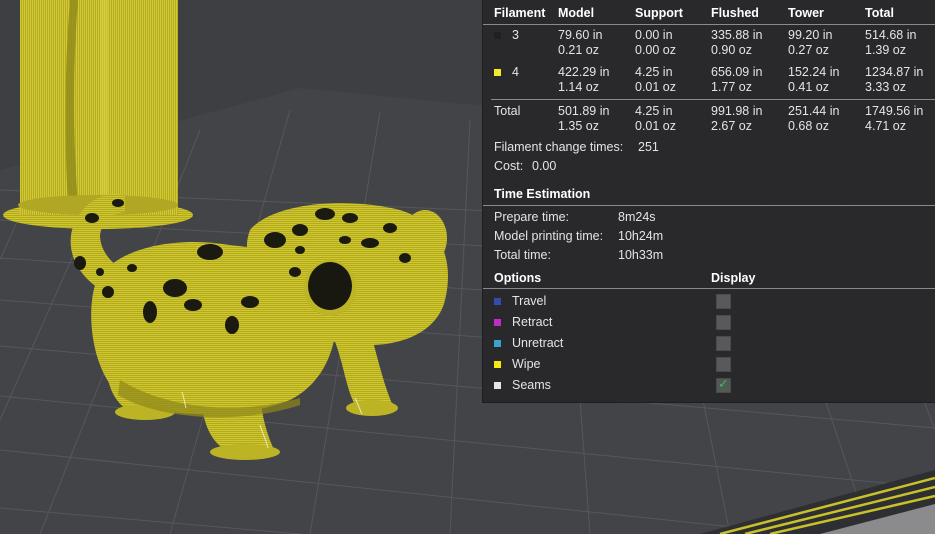 Image resolution: width=935 pixels, height=534 pixels. I want to click on filament-change-value: 251, so click(648, 147).